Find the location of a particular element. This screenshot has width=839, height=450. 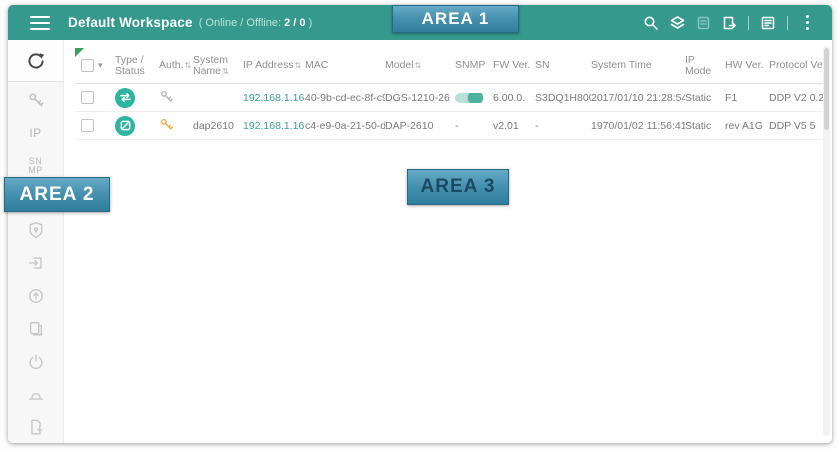

security-shield-button is located at coordinates (35, 230).